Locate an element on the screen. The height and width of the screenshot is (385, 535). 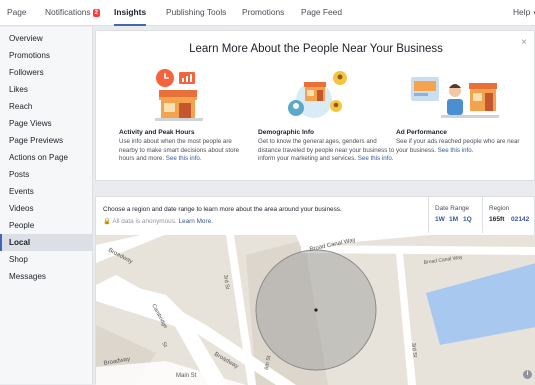
activity-heading: Activity and Peak Hours is located at coordinates (157, 132).